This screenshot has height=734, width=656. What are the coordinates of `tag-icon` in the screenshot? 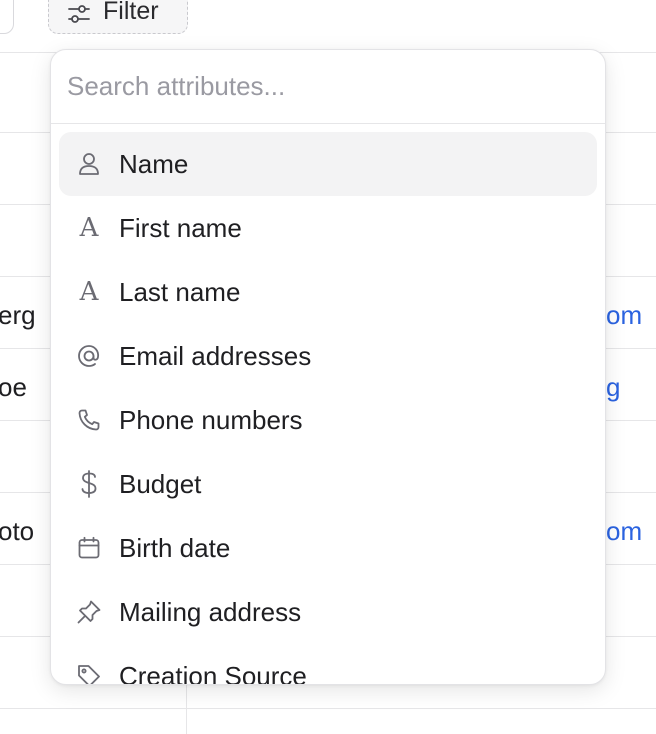 It's located at (89, 673).